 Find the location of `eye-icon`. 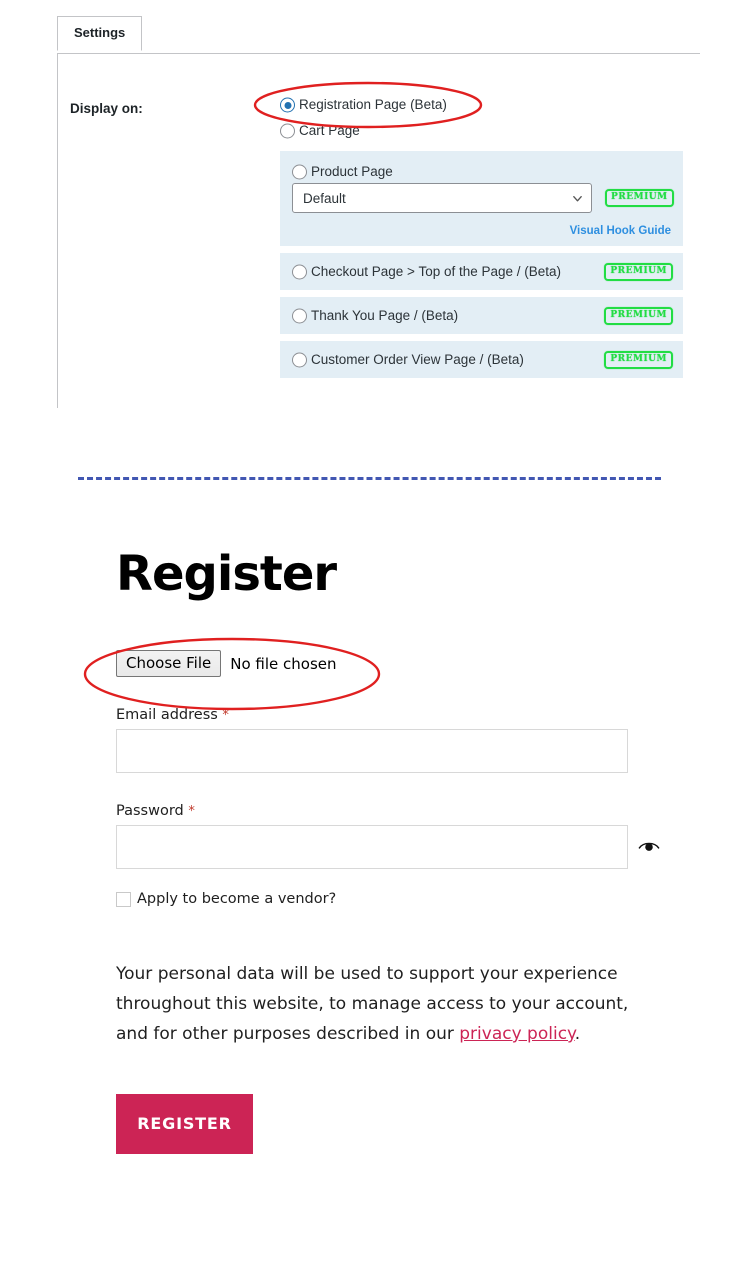

eye-icon is located at coordinates (649, 847).